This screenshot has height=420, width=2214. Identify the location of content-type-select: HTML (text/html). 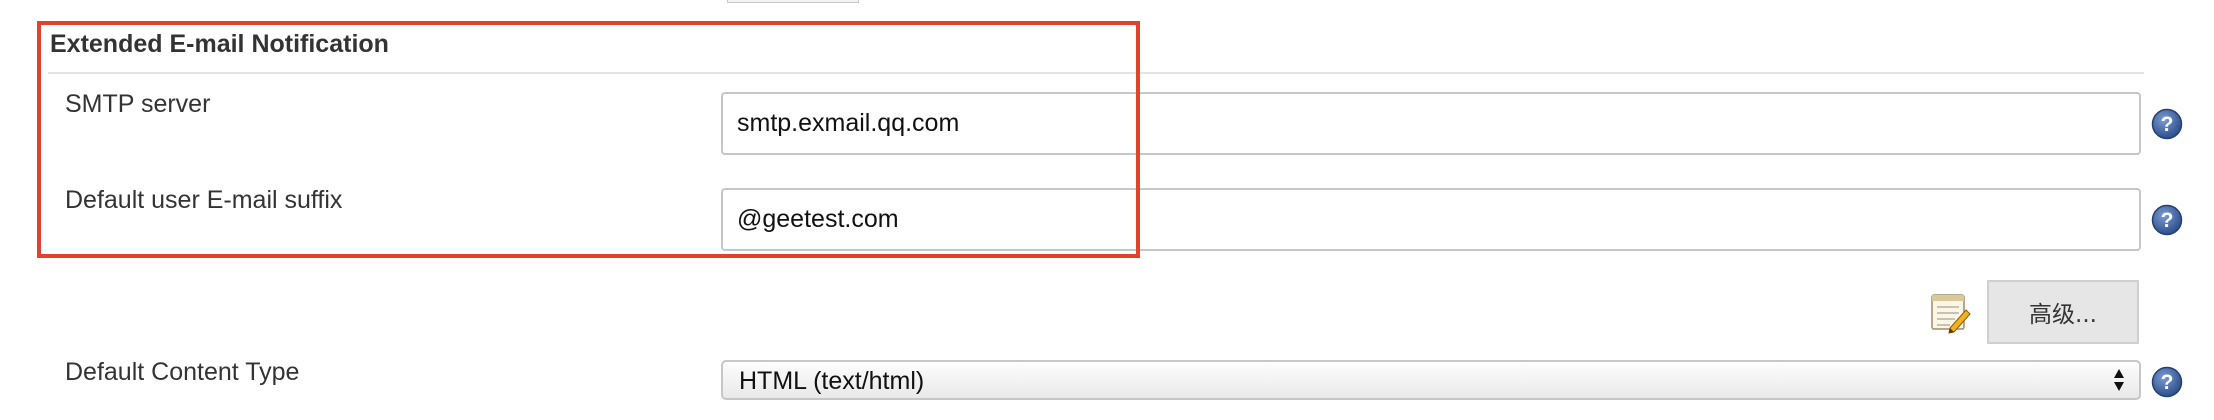
(1431, 380).